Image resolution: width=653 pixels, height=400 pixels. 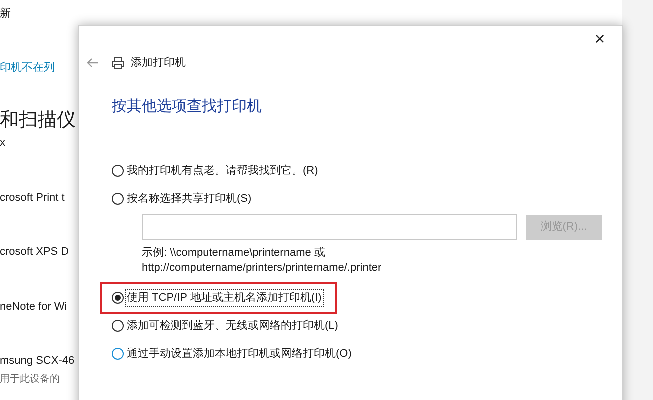 I want to click on dialog-title: 添加打印机, so click(x=158, y=63).